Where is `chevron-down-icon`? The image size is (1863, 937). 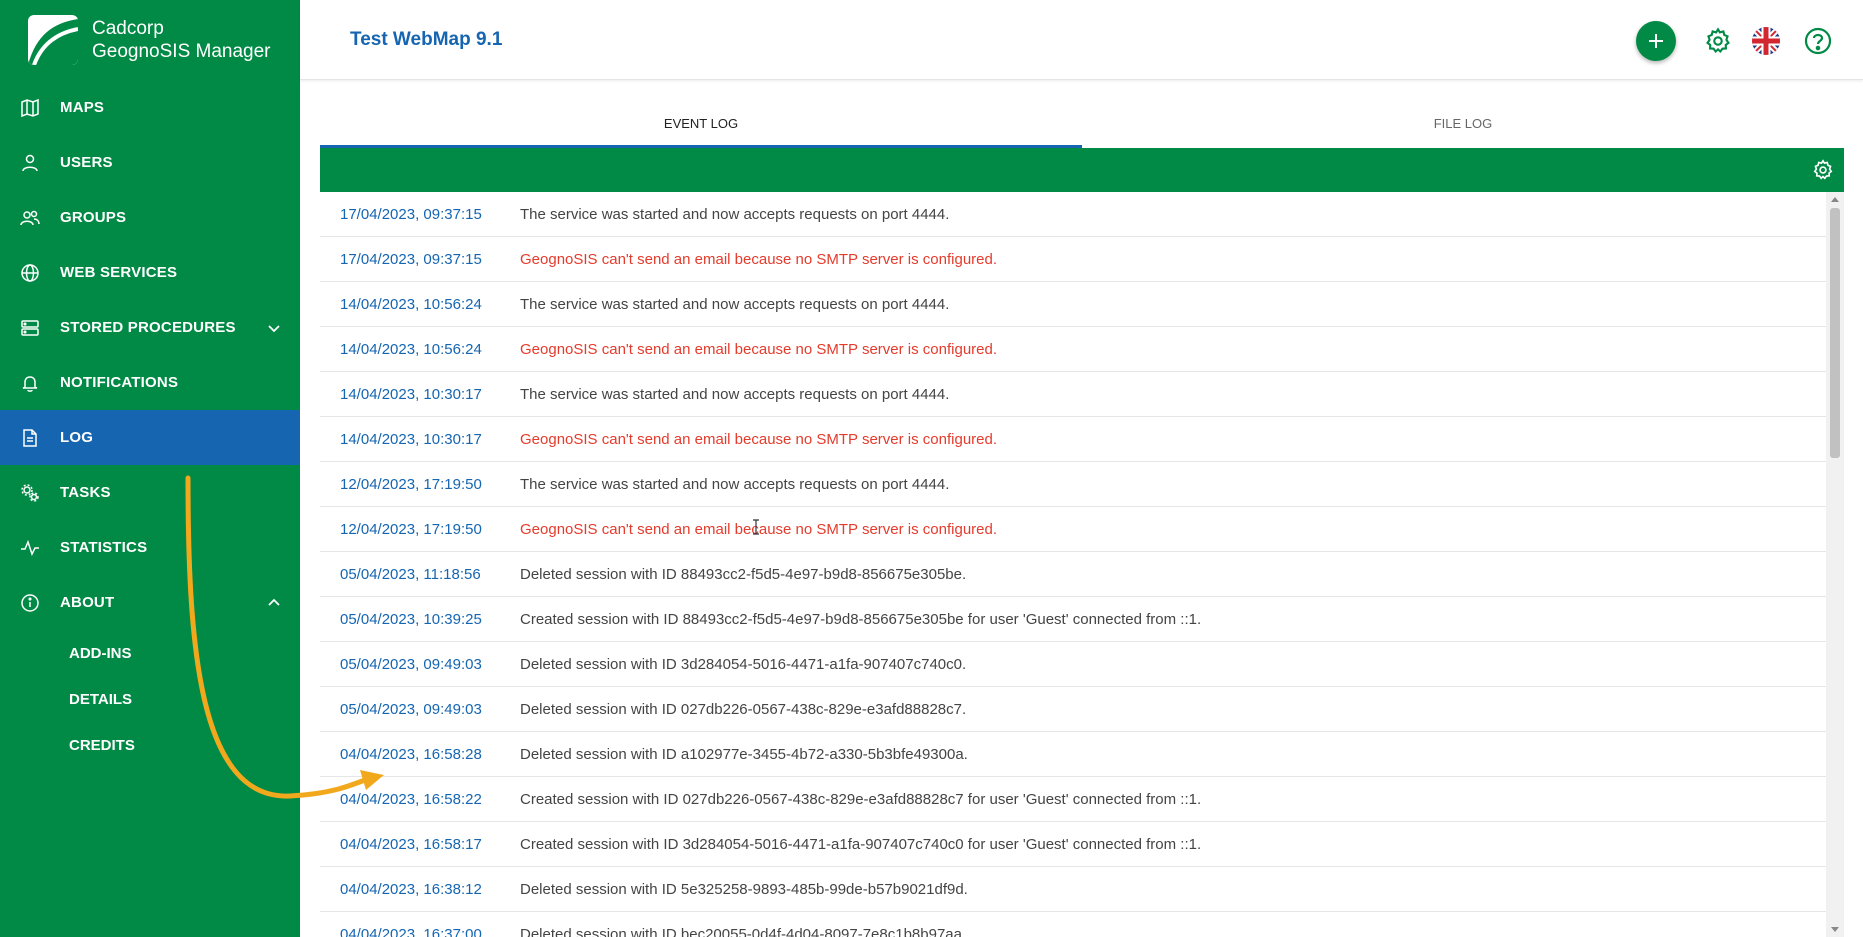 chevron-down-icon is located at coordinates (274, 328).